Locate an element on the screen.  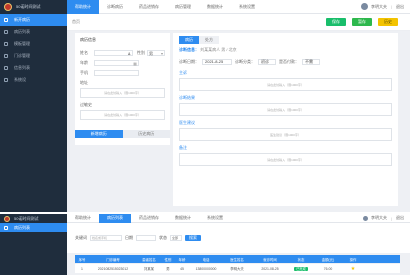
form-title: 病历信息 is located at coordinates (88, 39).